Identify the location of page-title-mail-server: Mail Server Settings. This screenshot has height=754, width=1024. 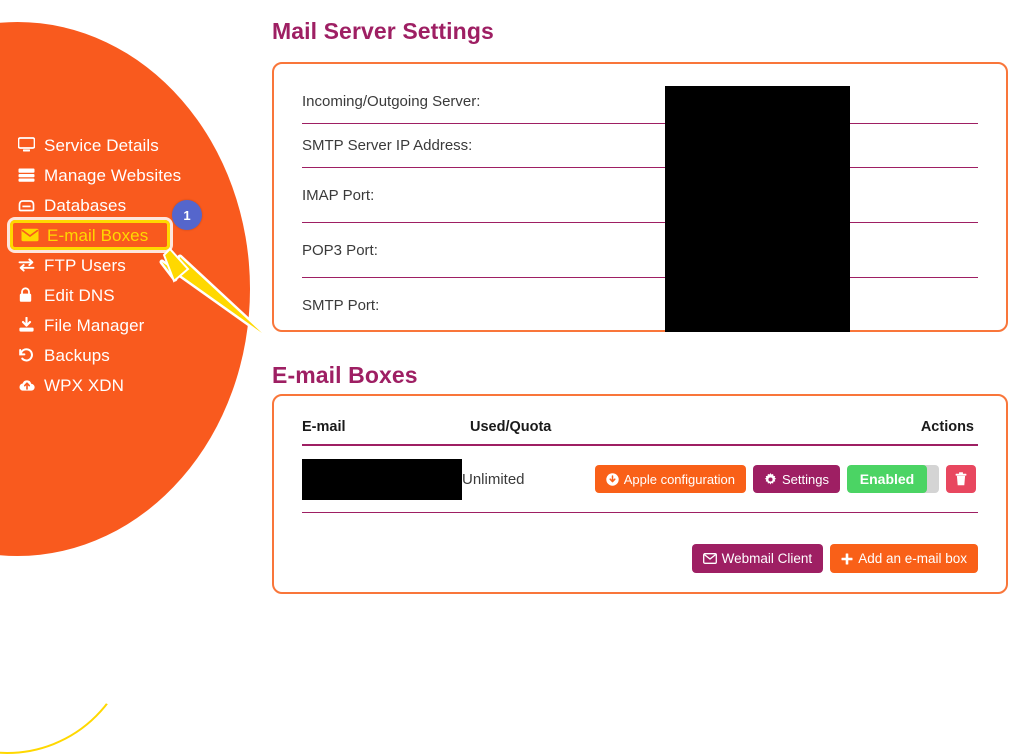
(383, 31).